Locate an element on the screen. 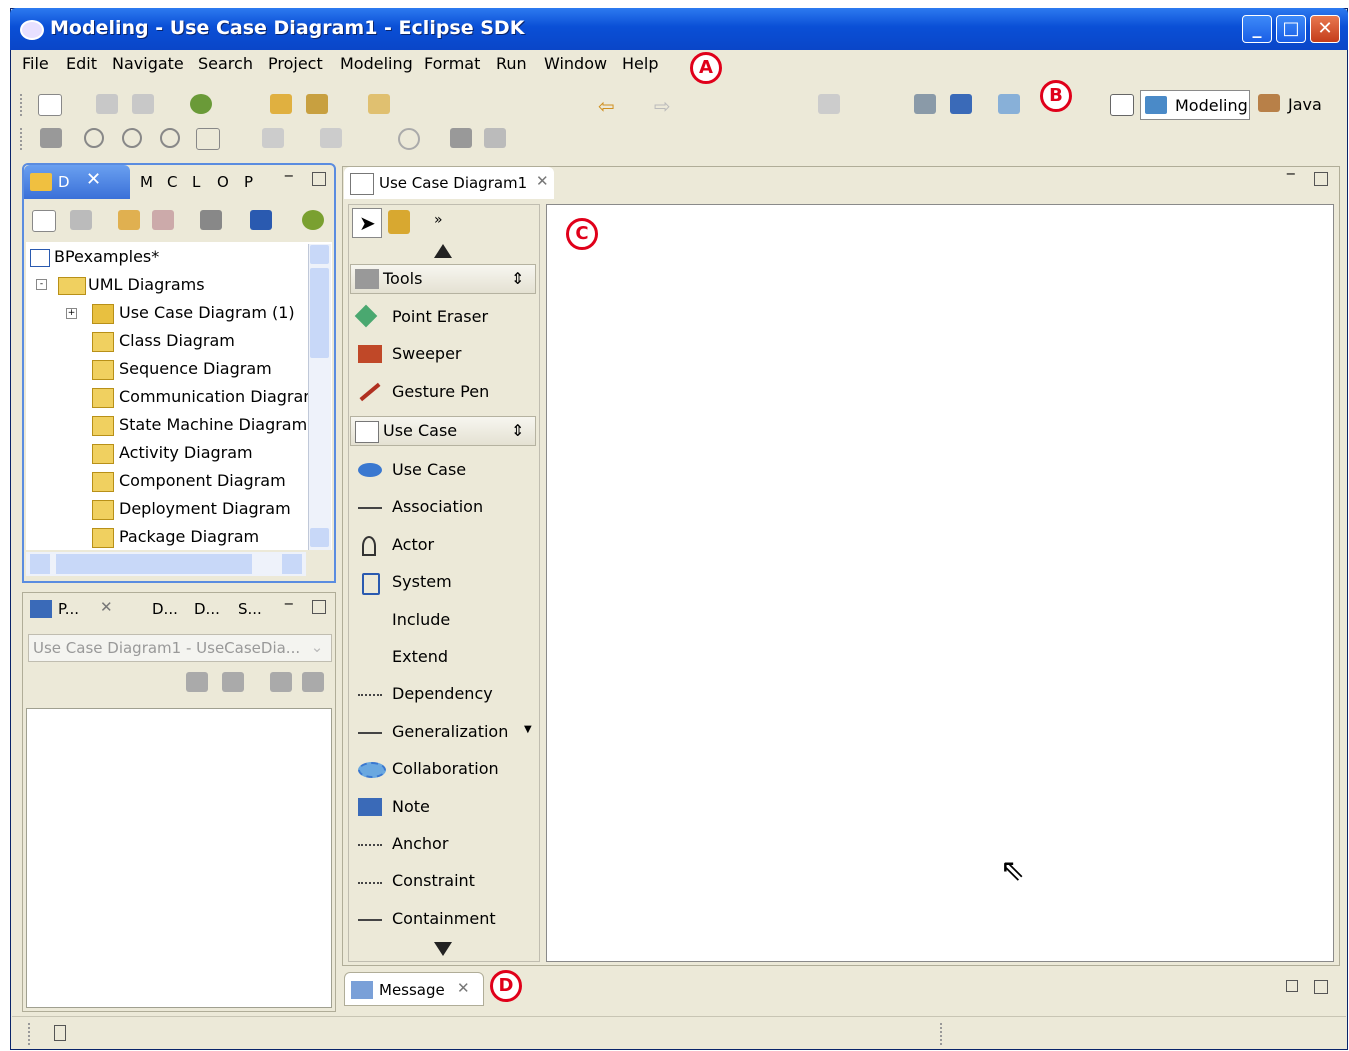 The height and width of the screenshot is (1051, 1349). palette-item: Include is located at coordinates (443, 620).